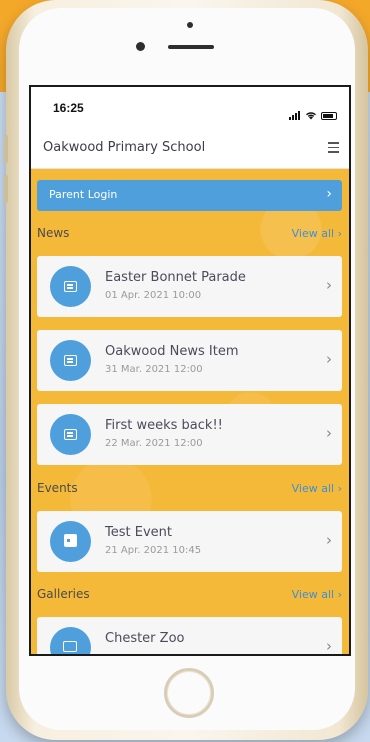 This screenshot has width=370, height=742. I want to click on news-item-title: Easter Bonnet Parade, so click(175, 277).